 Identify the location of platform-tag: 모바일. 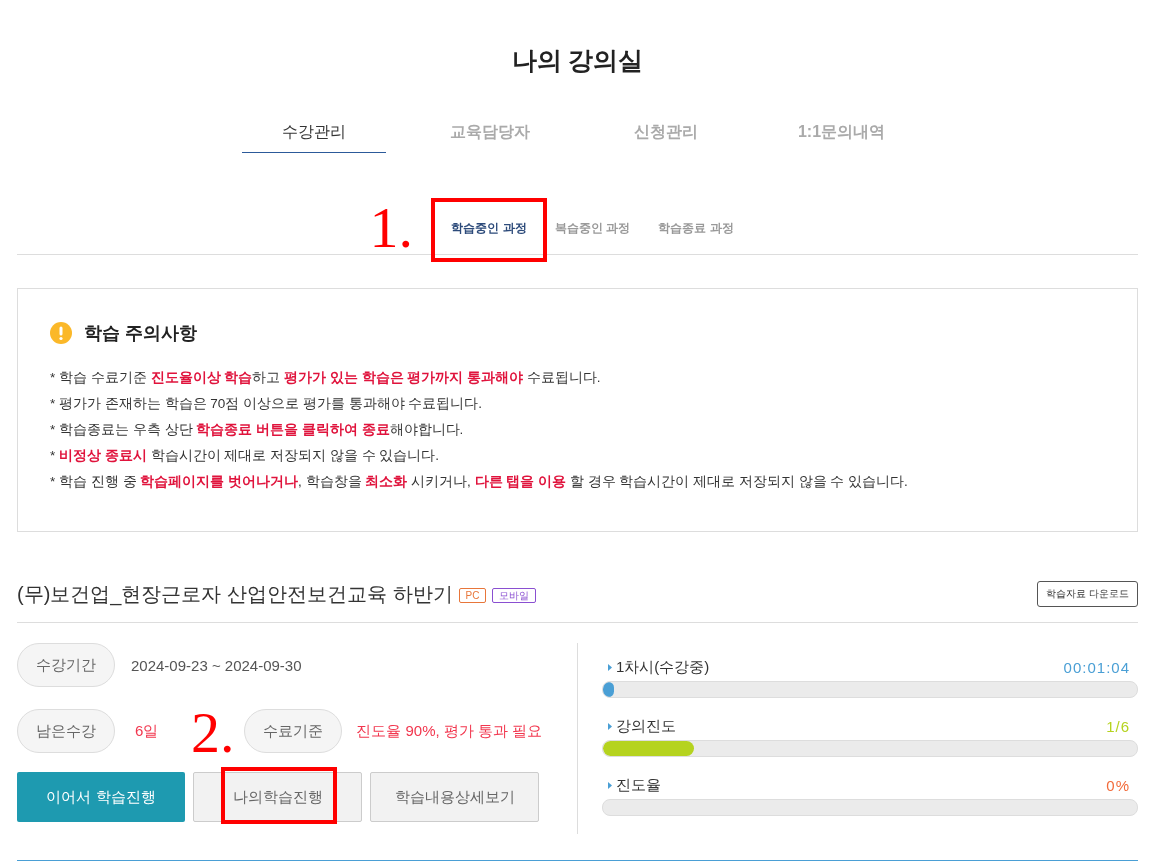
(514, 595).